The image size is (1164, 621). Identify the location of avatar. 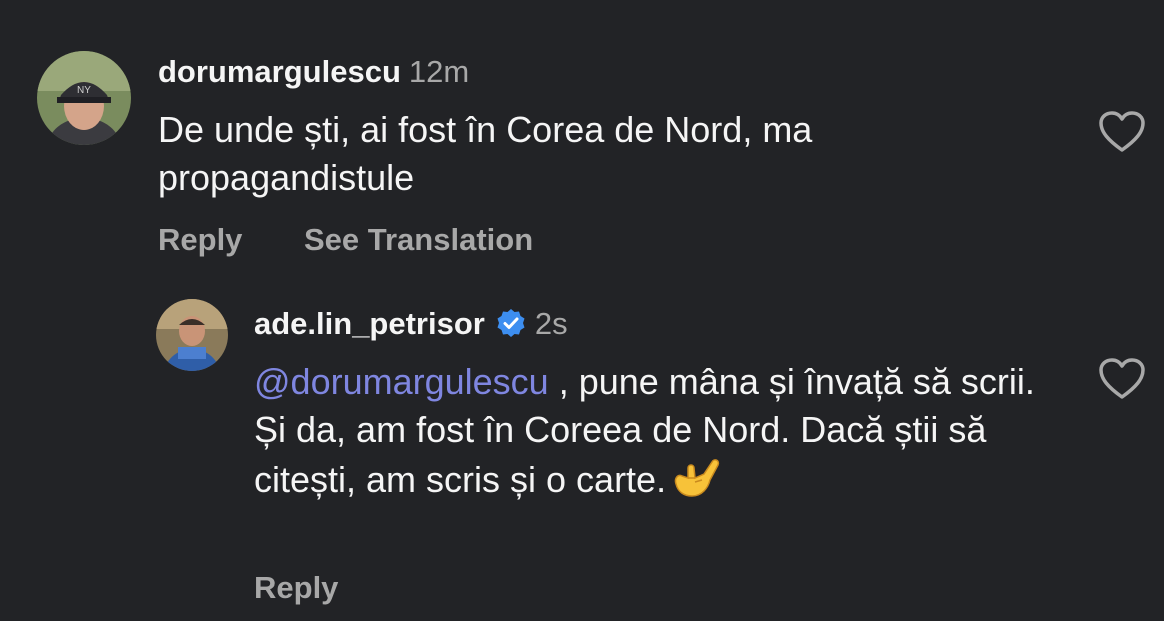
(192, 335).